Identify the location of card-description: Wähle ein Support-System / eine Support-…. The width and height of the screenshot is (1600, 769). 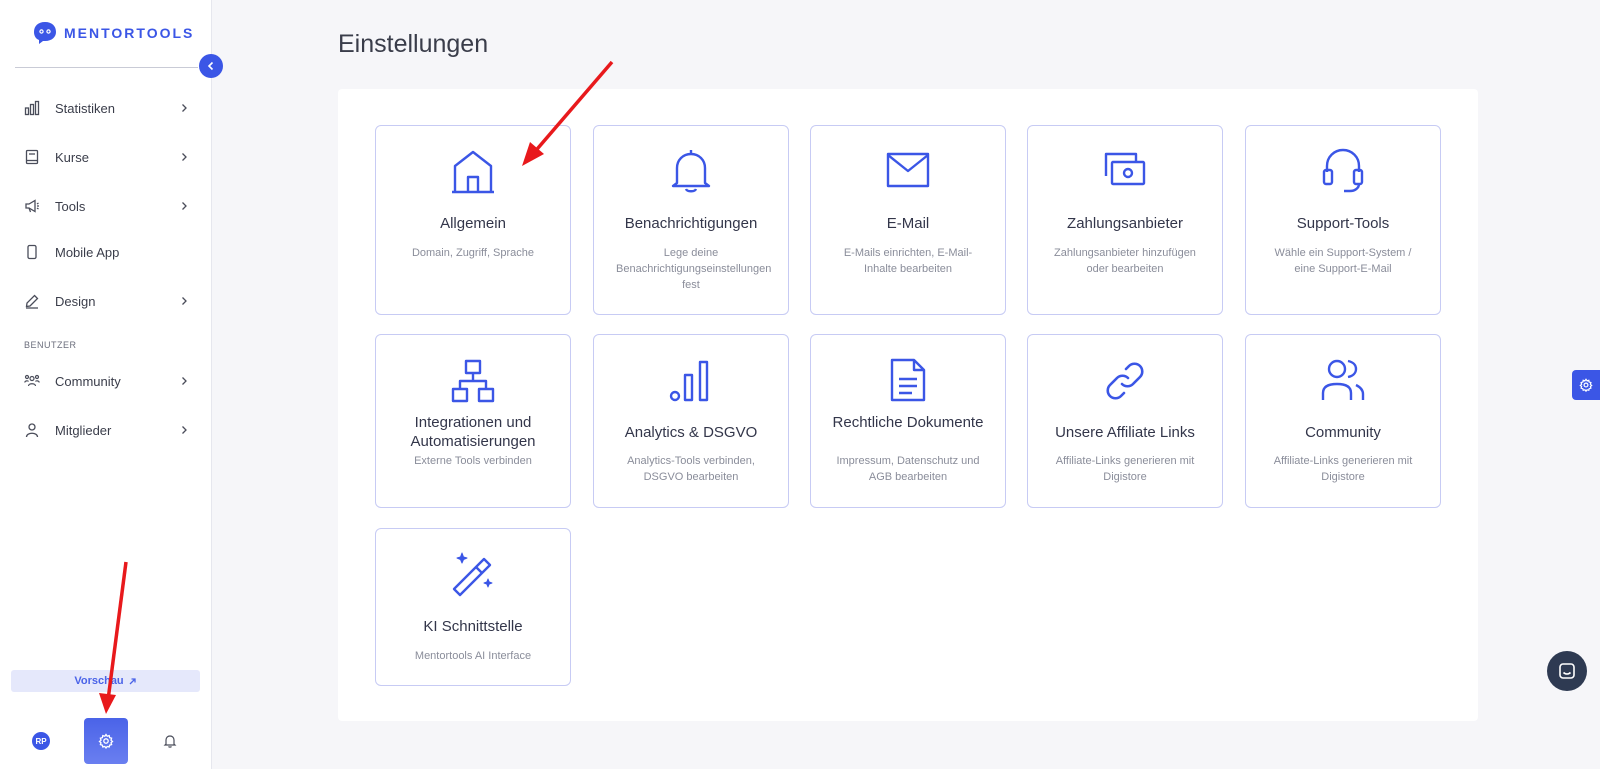
(1343, 261).